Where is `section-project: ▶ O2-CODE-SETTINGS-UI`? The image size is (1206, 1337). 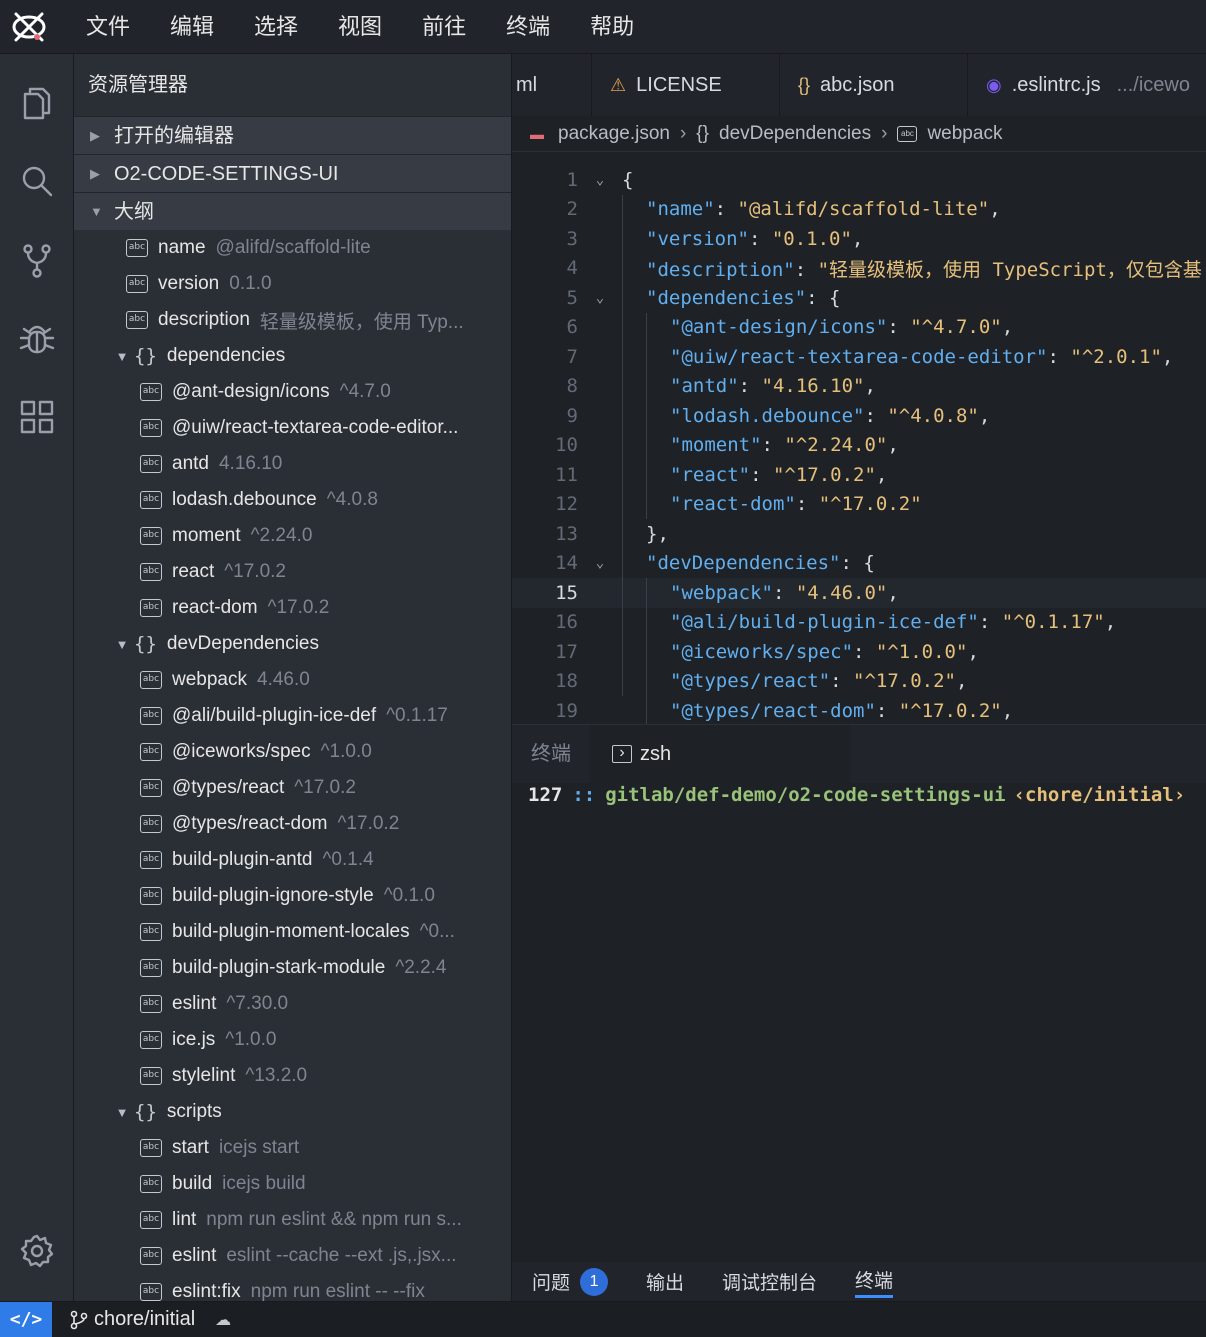 section-project: ▶ O2-CODE-SETTINGS-UI is located at coordinates (292, 173).